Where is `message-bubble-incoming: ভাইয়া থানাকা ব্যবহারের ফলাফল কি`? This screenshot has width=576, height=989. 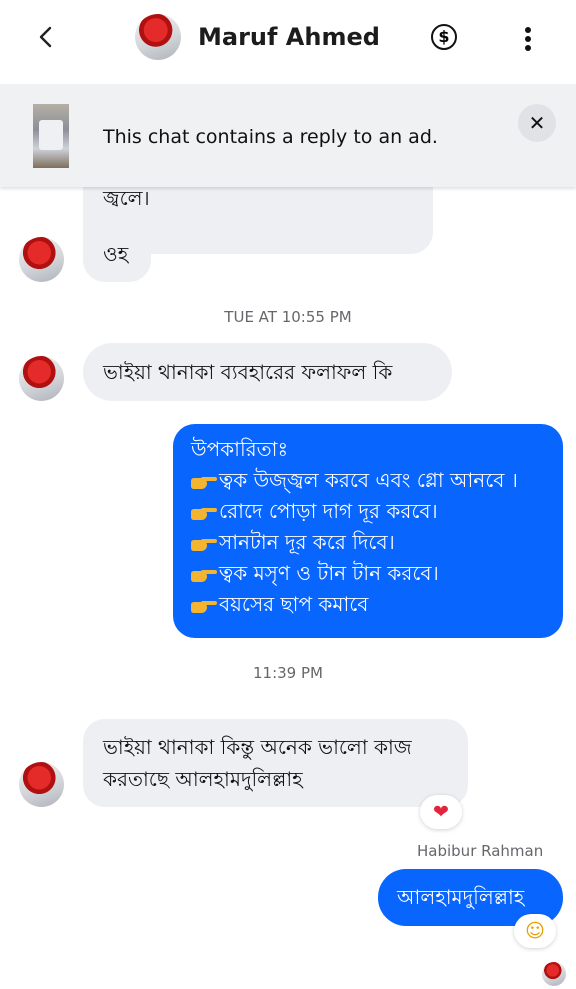 message-bubble-incoming: ভাইয়া থানাকা ব্যবহারের ফলাফল কি is located at coordinates (267, 372).